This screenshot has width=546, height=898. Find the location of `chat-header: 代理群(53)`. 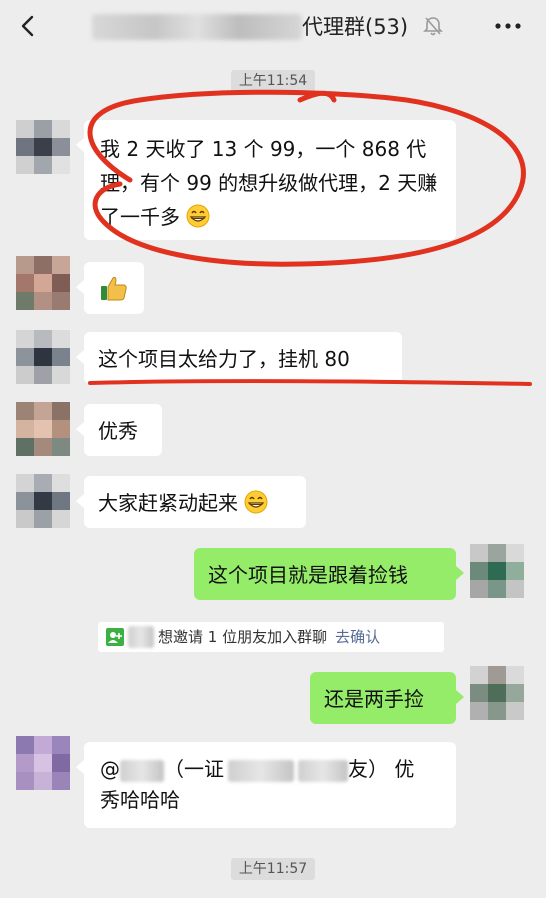

chat-header: 代理群(53) is located at coordinates (273, 27).